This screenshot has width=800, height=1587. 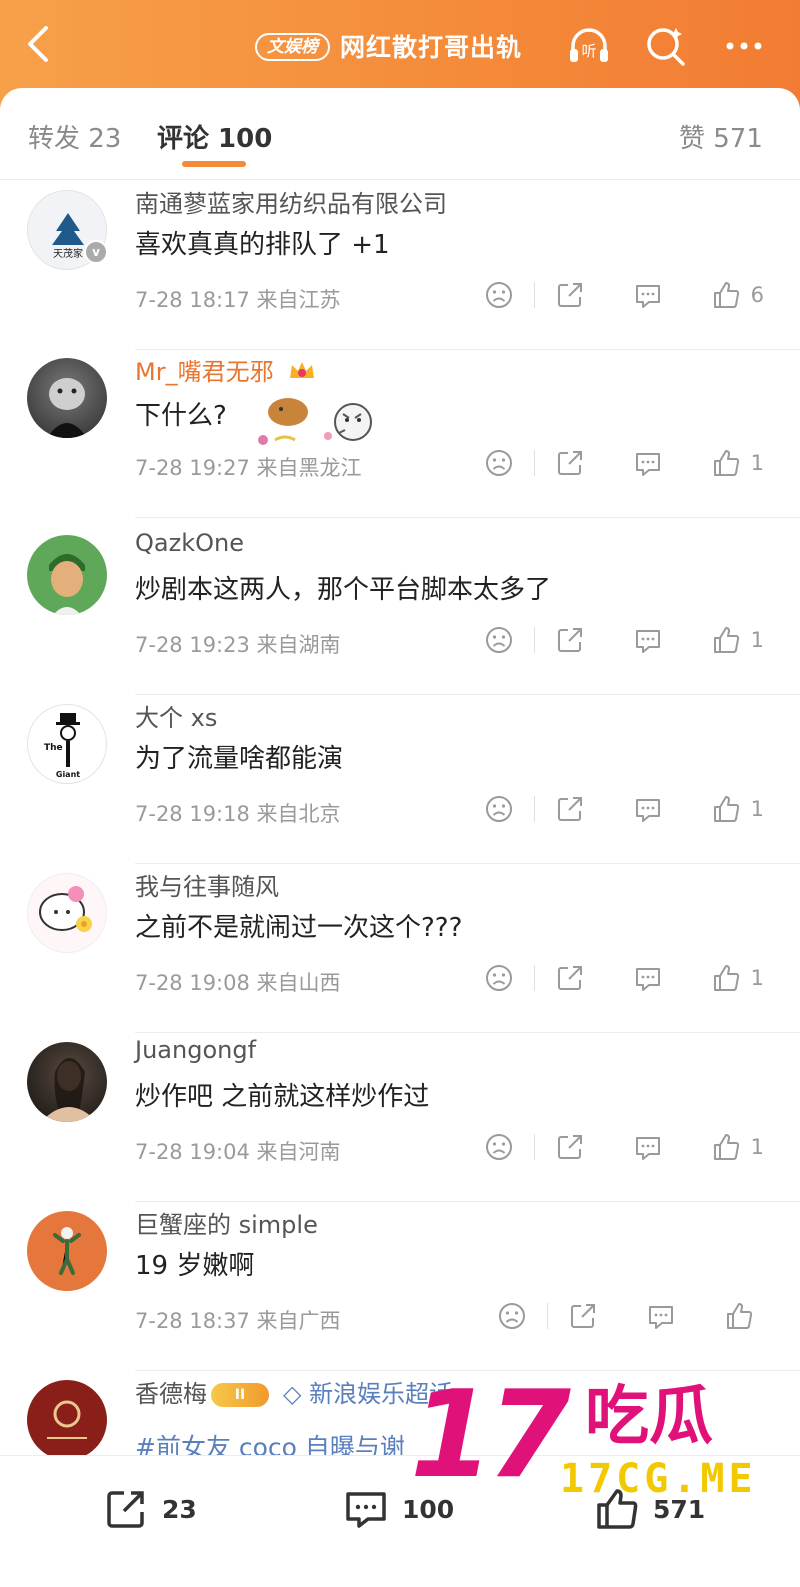 I want to click on comment-time: 7-28 19:23, so click(x=192, y=645).